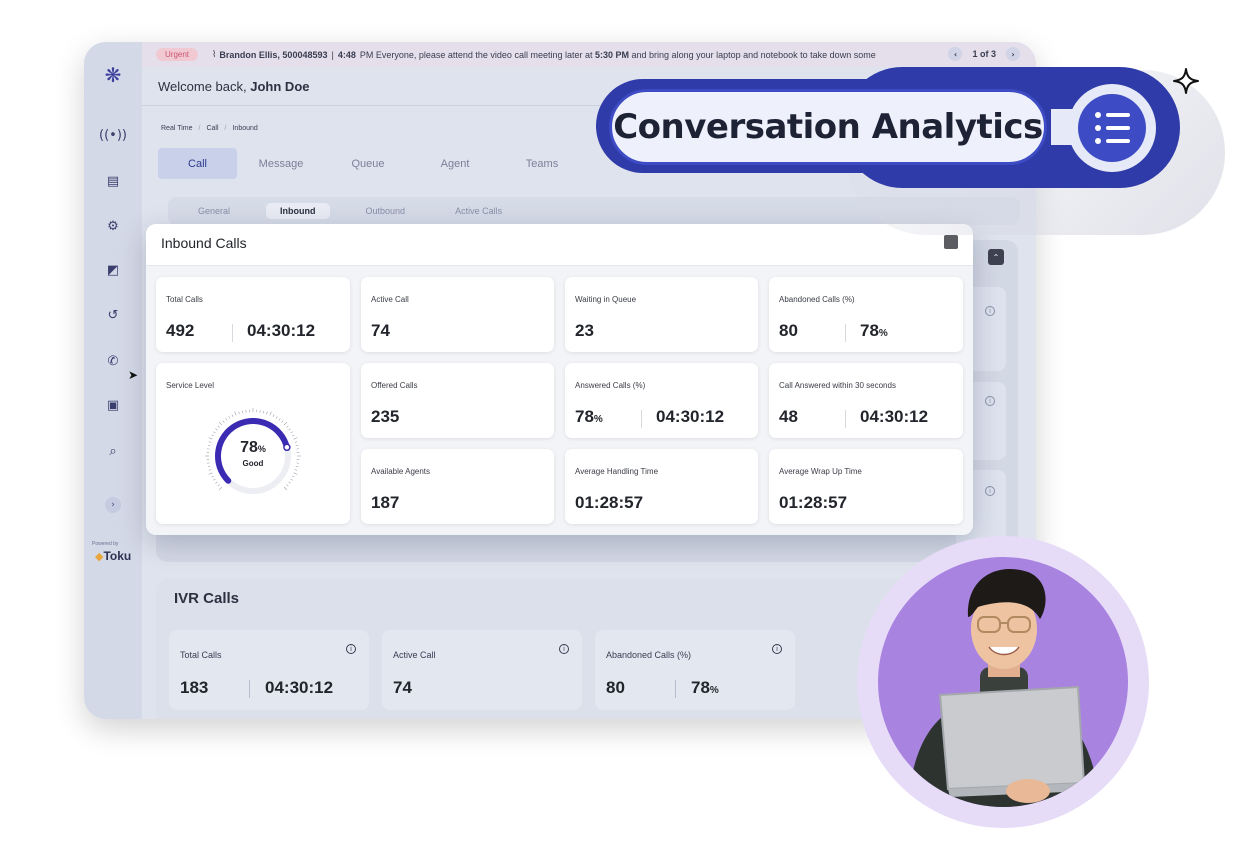 The image size is (1244, 842). What do you see at coordinates (346, 54) in the screenshot?
I see `ticker-time: 4:48` at bounding box center [346, 54].